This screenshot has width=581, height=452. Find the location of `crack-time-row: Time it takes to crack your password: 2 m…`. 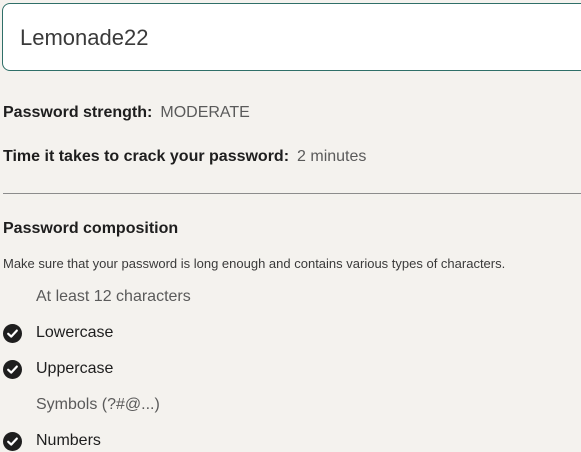

crack-time-row: Time it takes to crack your password: 2 m… is located at coordinates (184, 157).